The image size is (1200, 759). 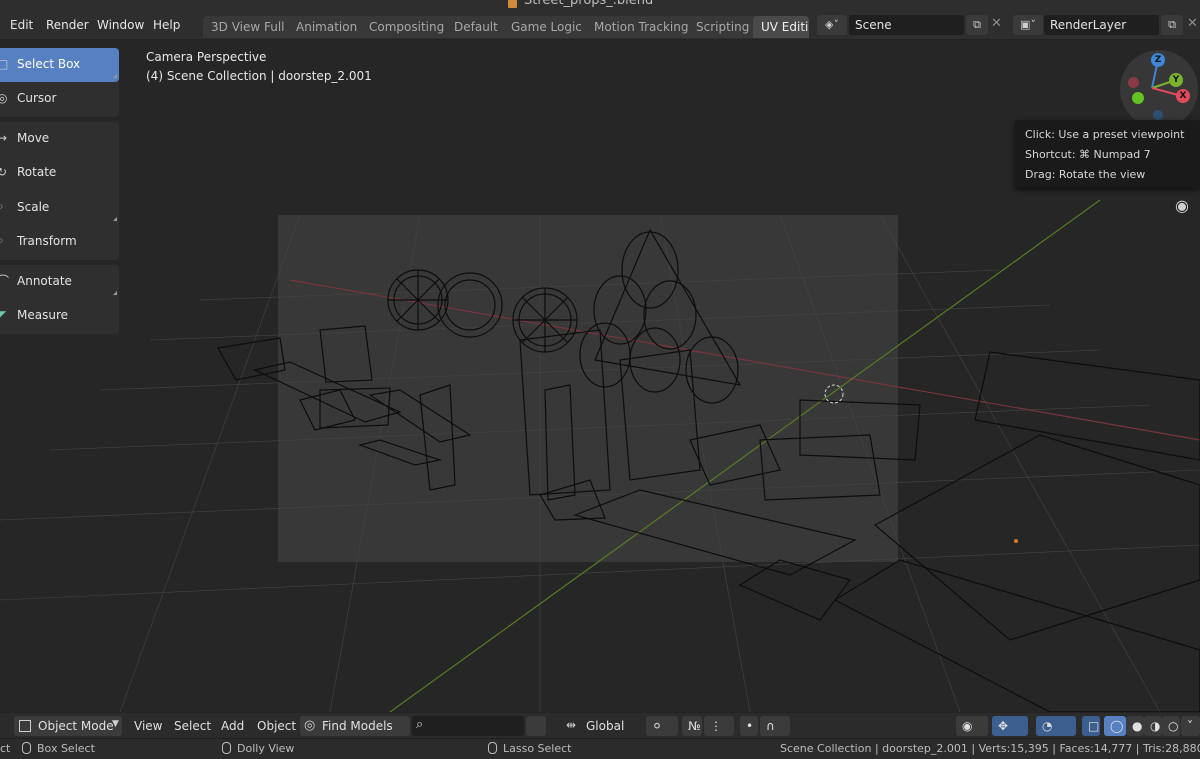 I want to click on cursor-icon: ◎, so click(x=4, y=98).